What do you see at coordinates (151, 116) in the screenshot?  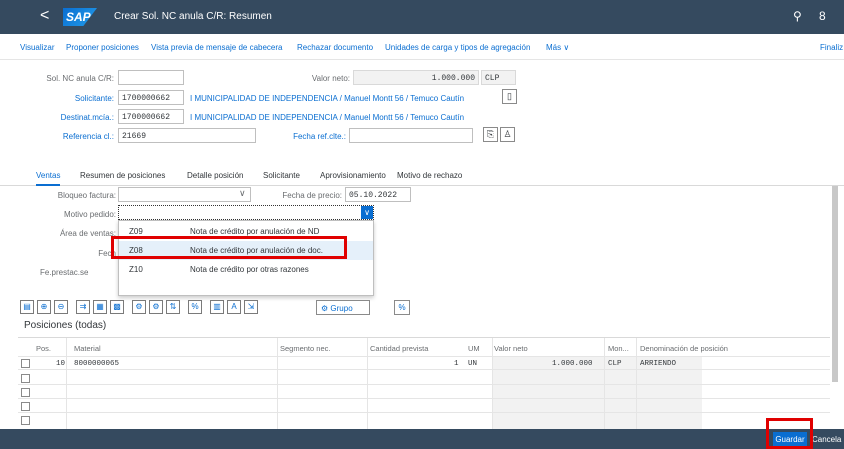 I see `destinat-field: 1700000662` at bounding box center [151, 116].